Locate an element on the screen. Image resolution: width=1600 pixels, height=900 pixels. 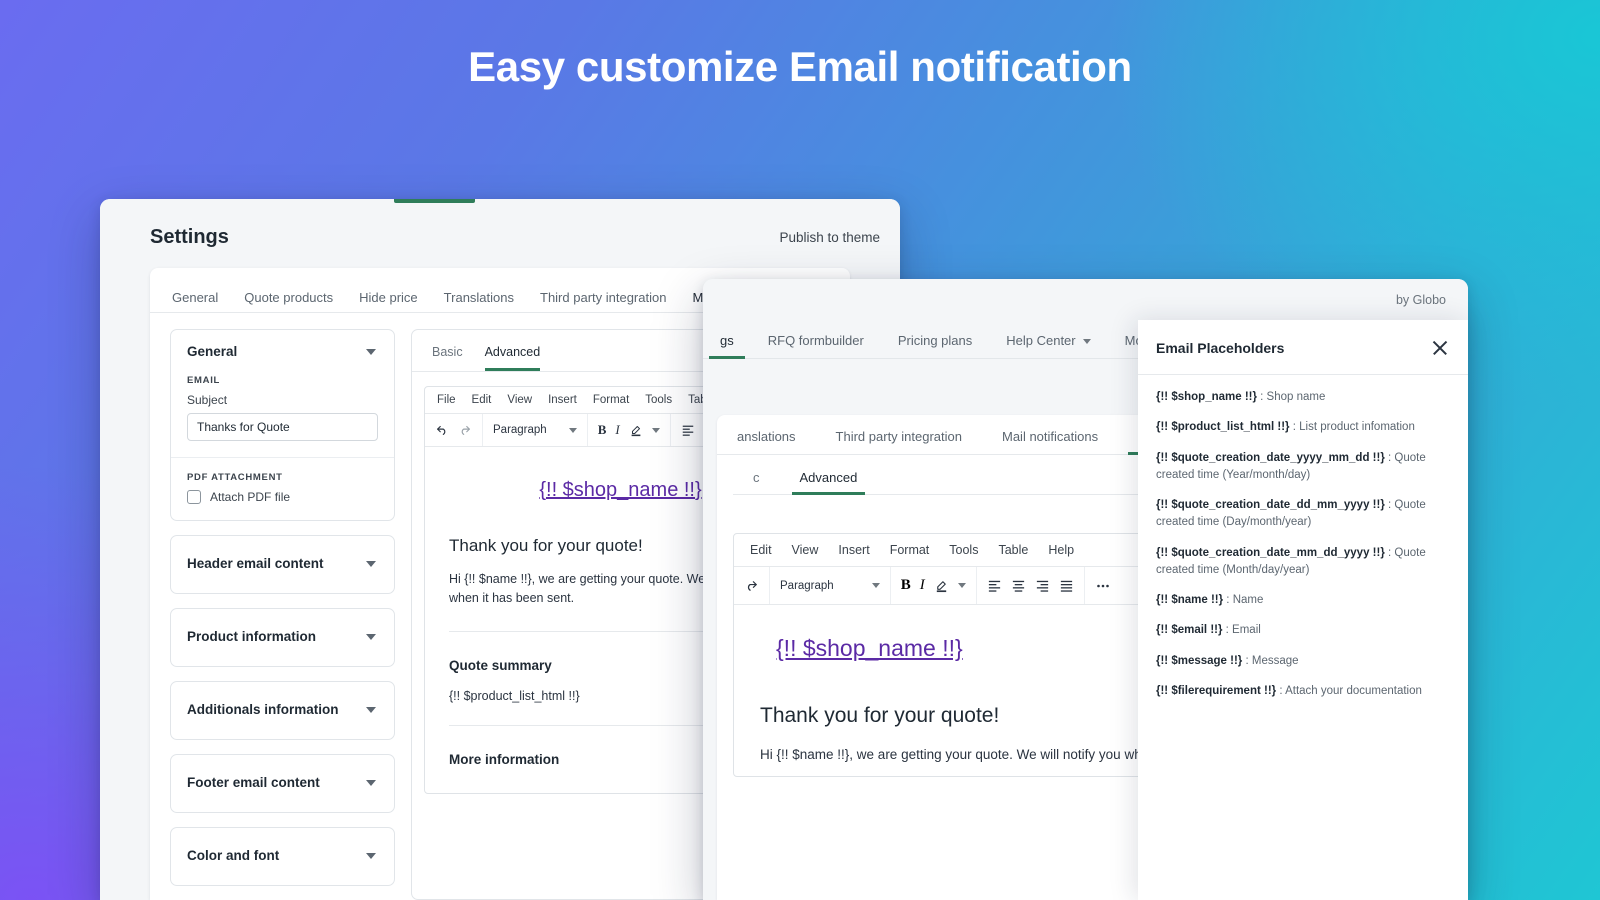
subject-input is located at coordinates (282, 427).